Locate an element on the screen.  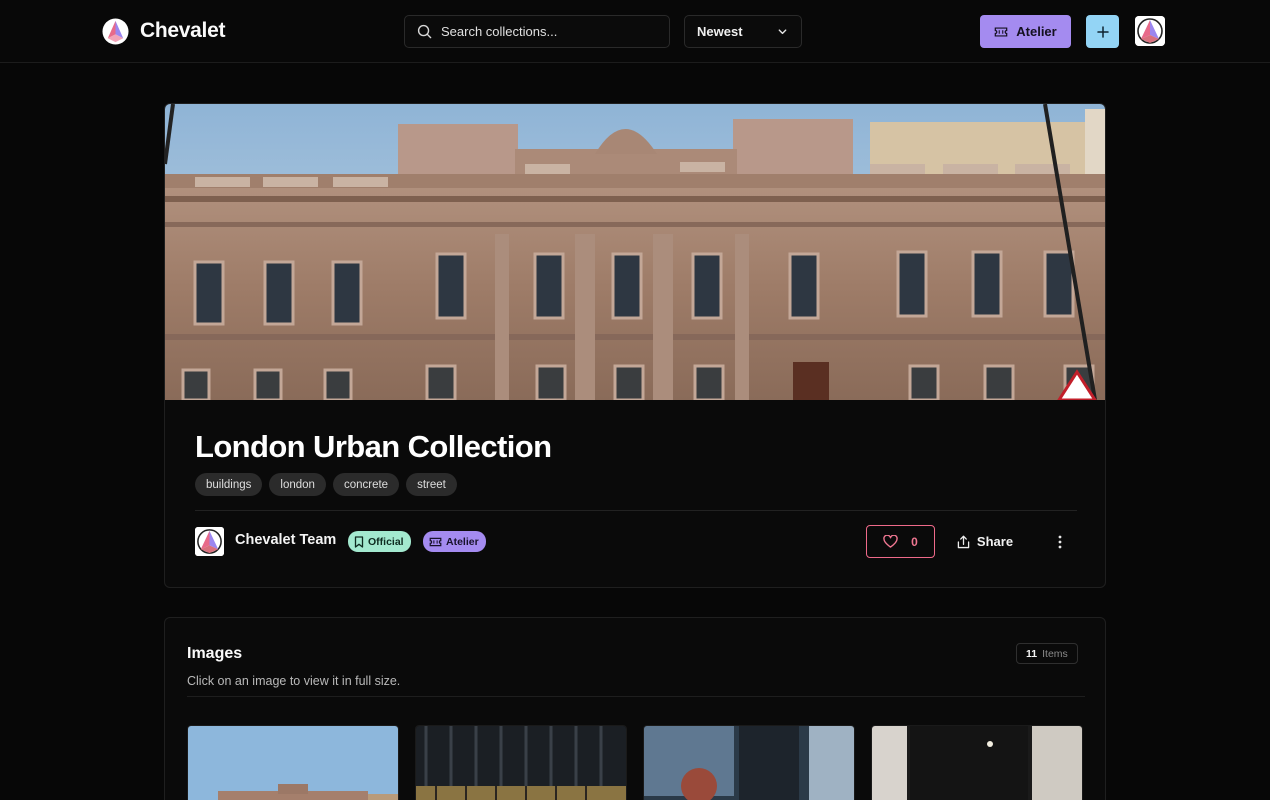
top-navigation-bar: Chevalet Newest Atelier is located at coordinates (635, 31).